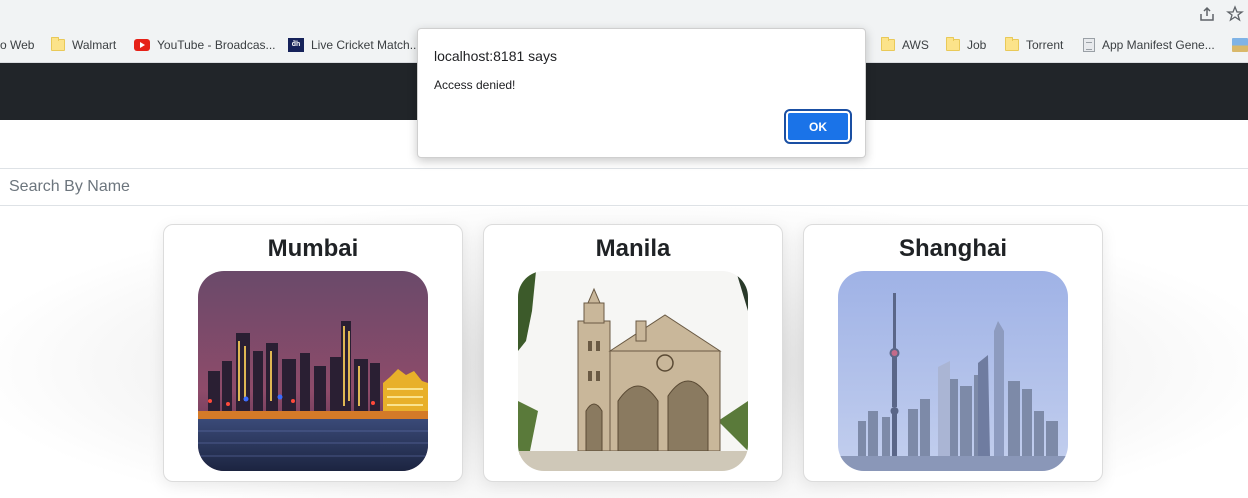 Image resolution: width=1248 pixels, height=498 pixels. What do you see at coordinates (915, 45) in the screenshot?
I see `bookmark-label: AWS` at bounding box center [915, 45].